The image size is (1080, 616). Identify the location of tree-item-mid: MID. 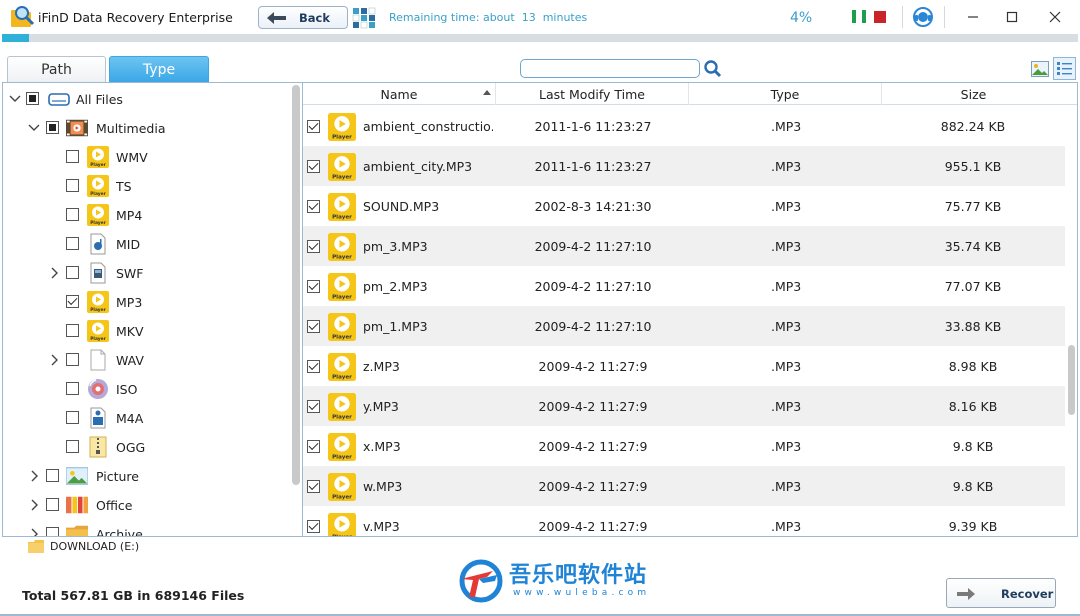
(145, 244).